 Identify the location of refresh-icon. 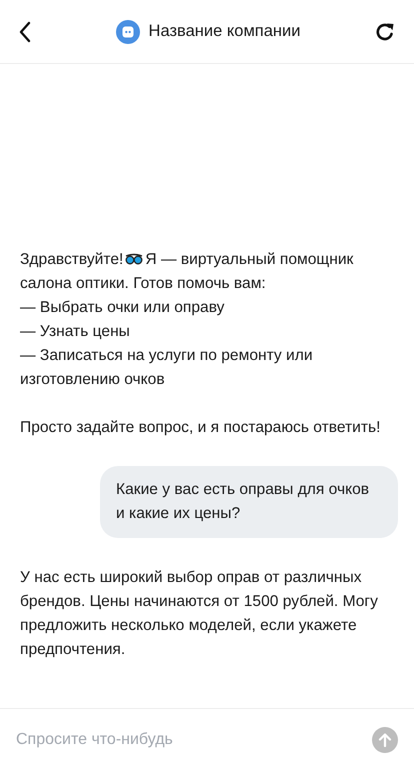
(385, 31).